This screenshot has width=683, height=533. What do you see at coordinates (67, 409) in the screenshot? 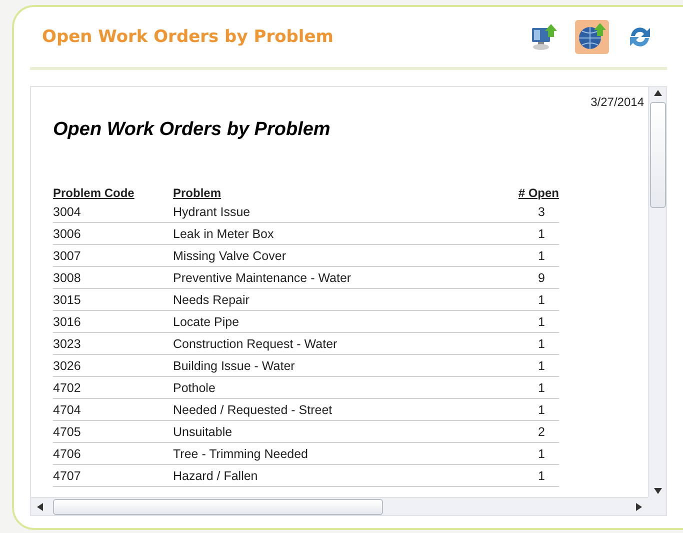
I see `table-cell-text: 4704` at bounding box center [67, 409].